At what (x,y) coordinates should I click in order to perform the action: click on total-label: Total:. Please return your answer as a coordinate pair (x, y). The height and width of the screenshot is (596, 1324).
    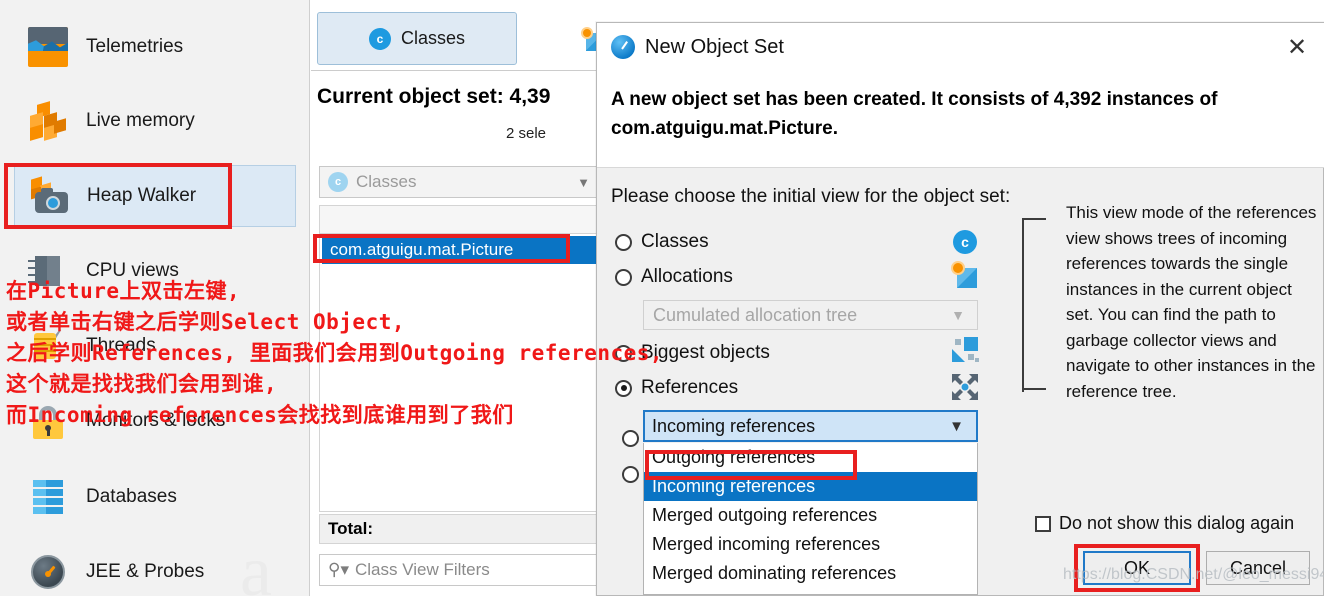
    Looking at the image, I should click on (351, 528).